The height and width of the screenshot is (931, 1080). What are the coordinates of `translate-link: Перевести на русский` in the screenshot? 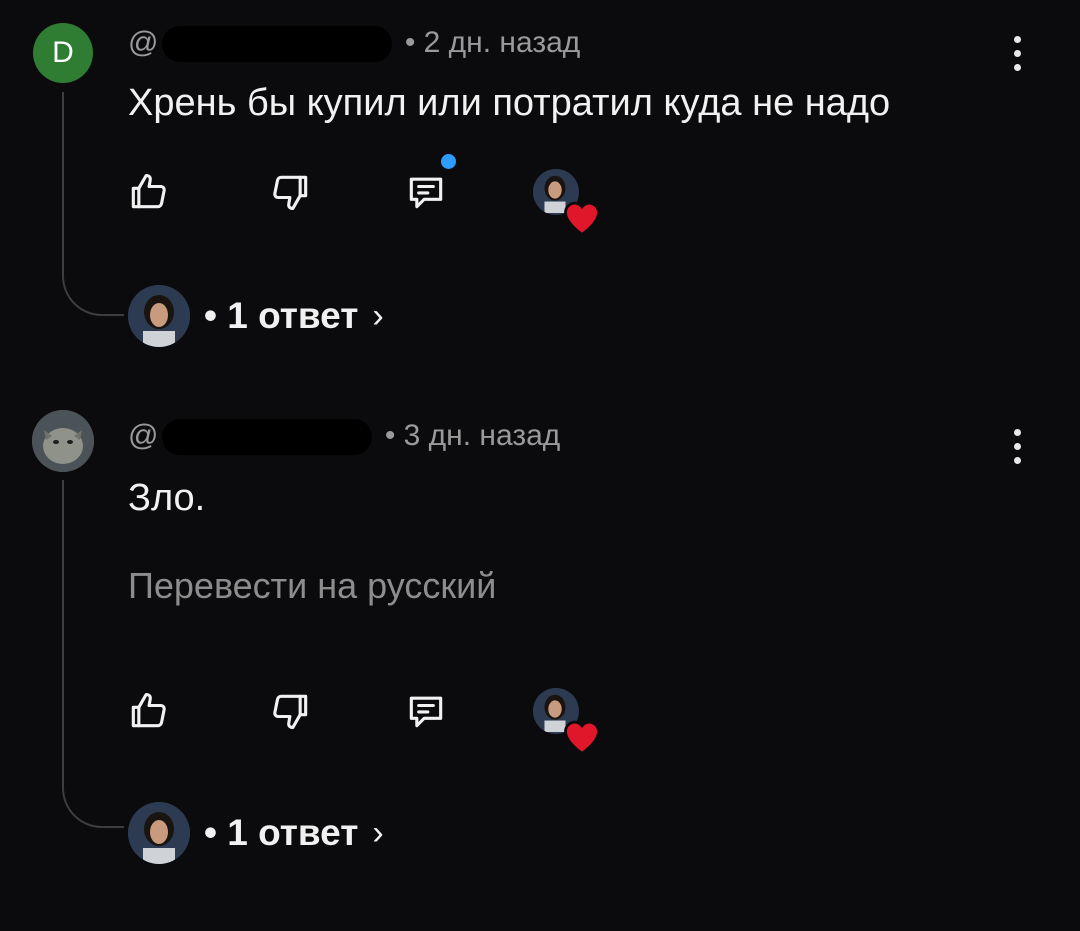 It's located at (312, 586).